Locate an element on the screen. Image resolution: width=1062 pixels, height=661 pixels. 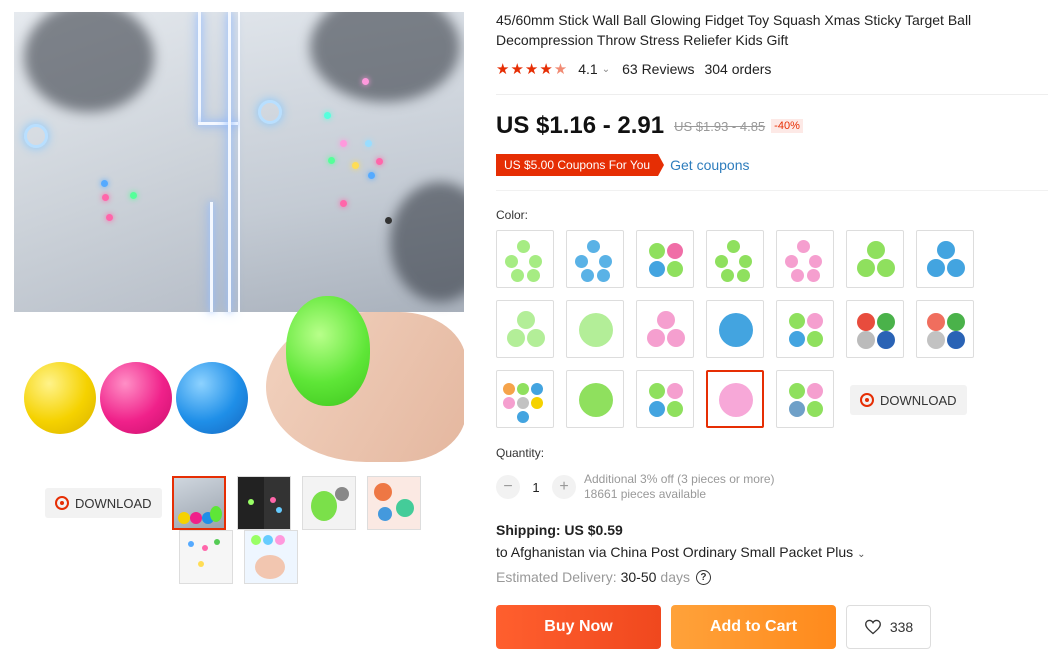
price-row: US $1.16 - 2.91 US $1.93 - 4.85 -40% is located at coordinates (649, 126).